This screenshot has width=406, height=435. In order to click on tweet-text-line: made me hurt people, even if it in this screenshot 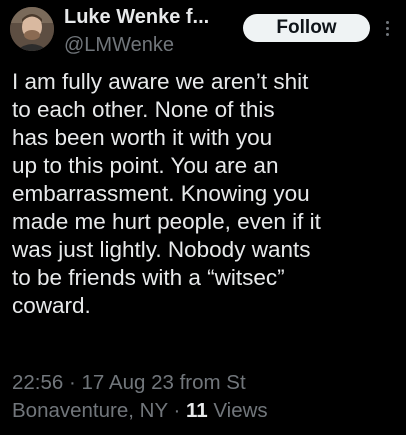, I will do `click(166, 221)`.